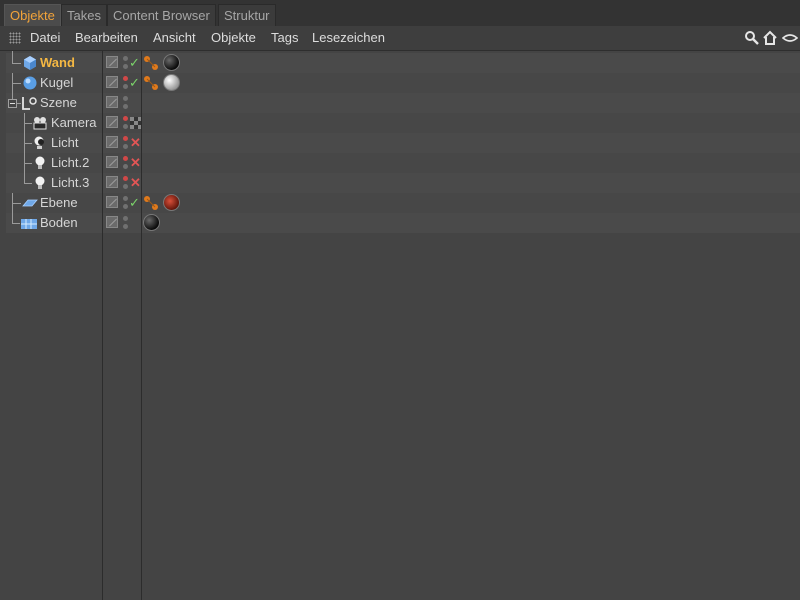  Describe the element at coordinates (58, 103) in the screenshot. I see `object-name: Szene` at that location.